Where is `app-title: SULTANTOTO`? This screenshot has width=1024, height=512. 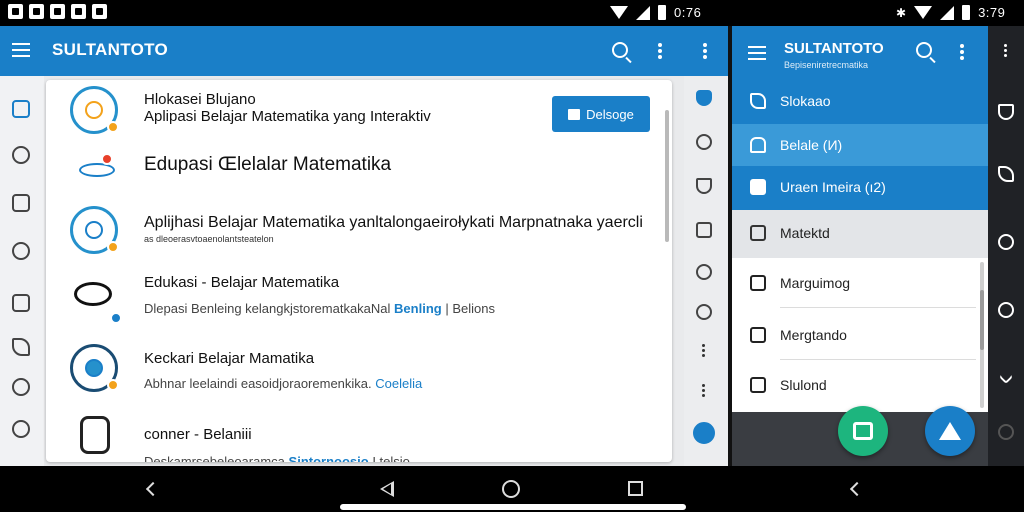
app-title: SULTANTOTO is located at coordinates (110, 49).